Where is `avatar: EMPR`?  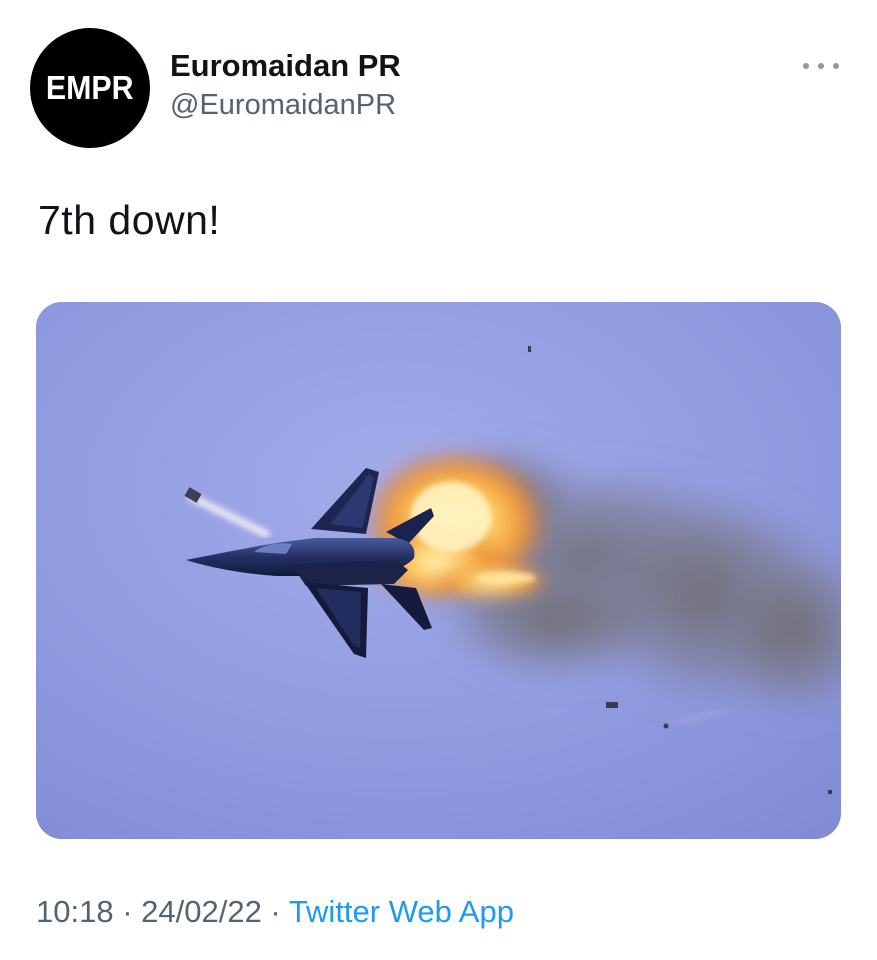 avatar: EMPR is located at coordinates (90, 88).